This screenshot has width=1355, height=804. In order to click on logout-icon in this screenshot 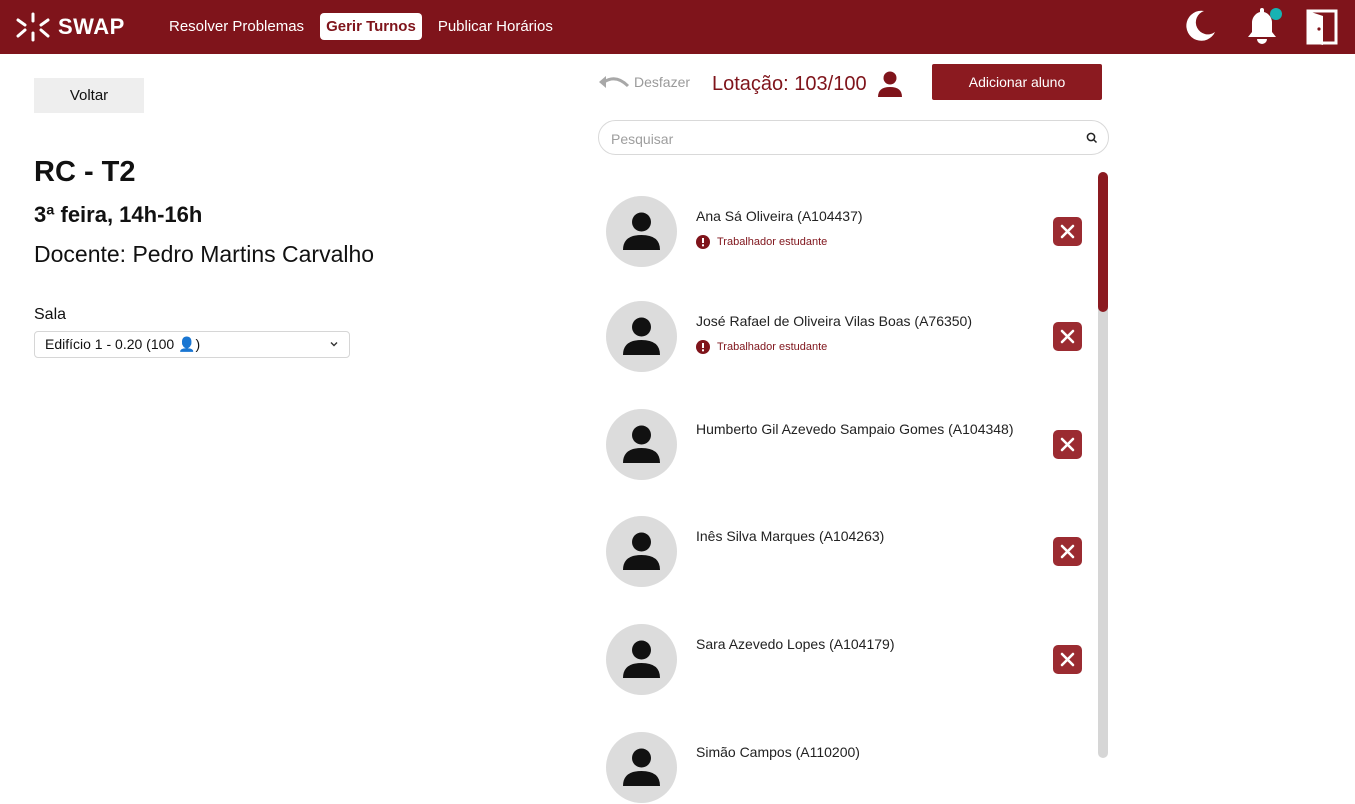, I will do `click(1322, 27)`.